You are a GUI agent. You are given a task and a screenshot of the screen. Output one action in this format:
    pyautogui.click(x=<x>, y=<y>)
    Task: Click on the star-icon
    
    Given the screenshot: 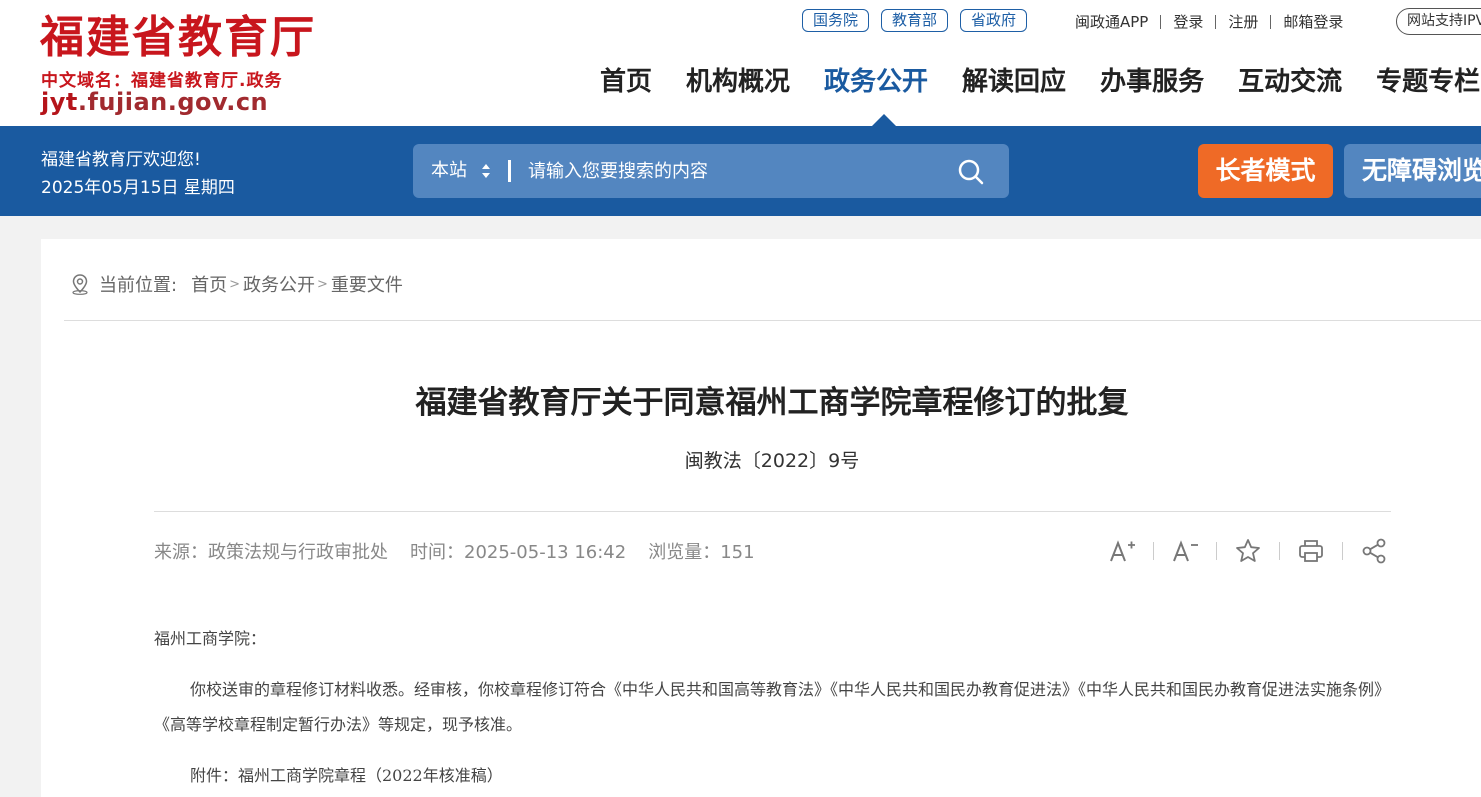 What is the action you would take?
    pyautogui.click(x=1248, y=551)
    